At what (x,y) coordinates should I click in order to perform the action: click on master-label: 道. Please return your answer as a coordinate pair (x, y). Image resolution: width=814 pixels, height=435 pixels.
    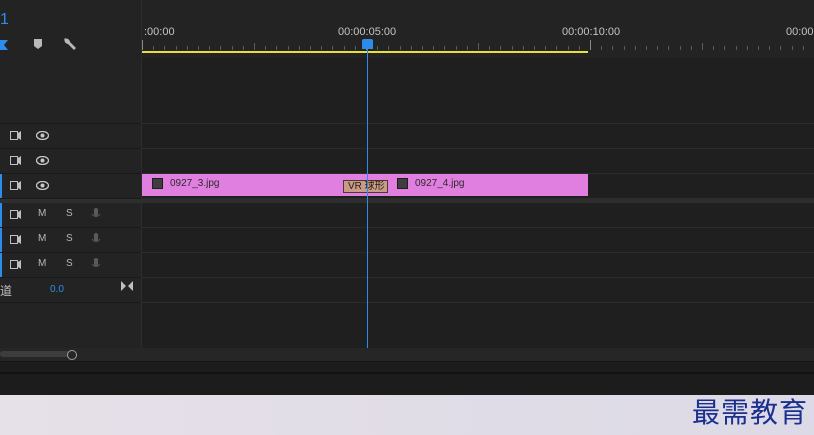
    Looking at the image, I should click on (6, 291).